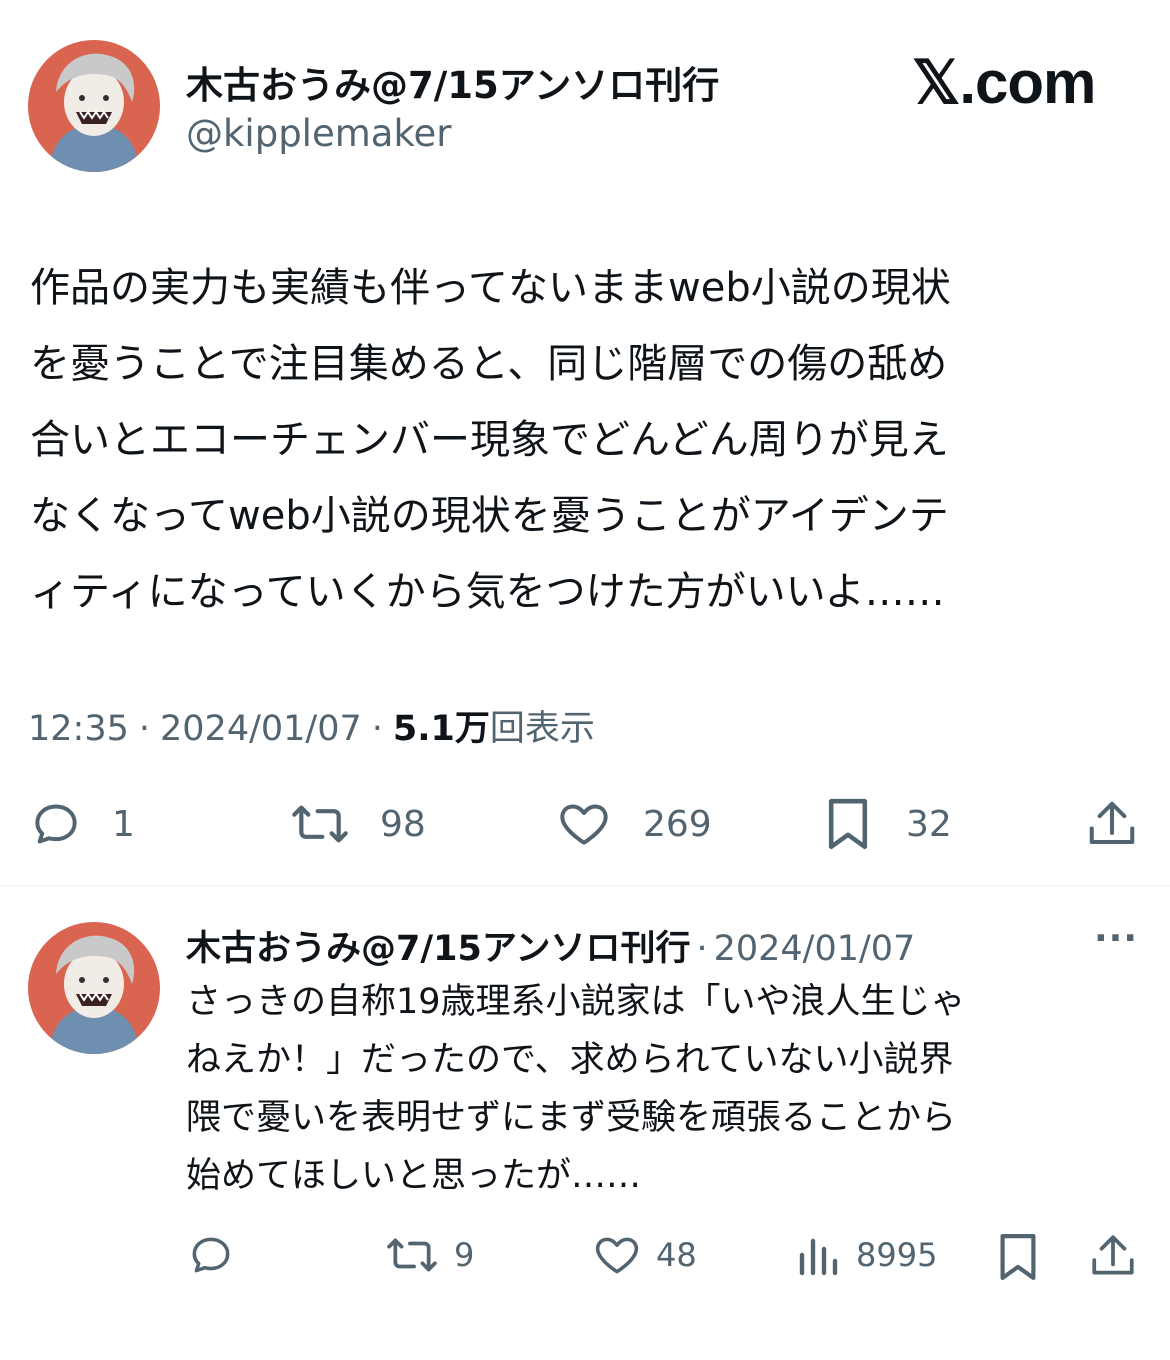  Describe the element at coordinates (576, 1002) in the screenshot. I see `reply-text-line: さっきの自称19歳理系小説家は「いや浪人生じゃ` at that location.